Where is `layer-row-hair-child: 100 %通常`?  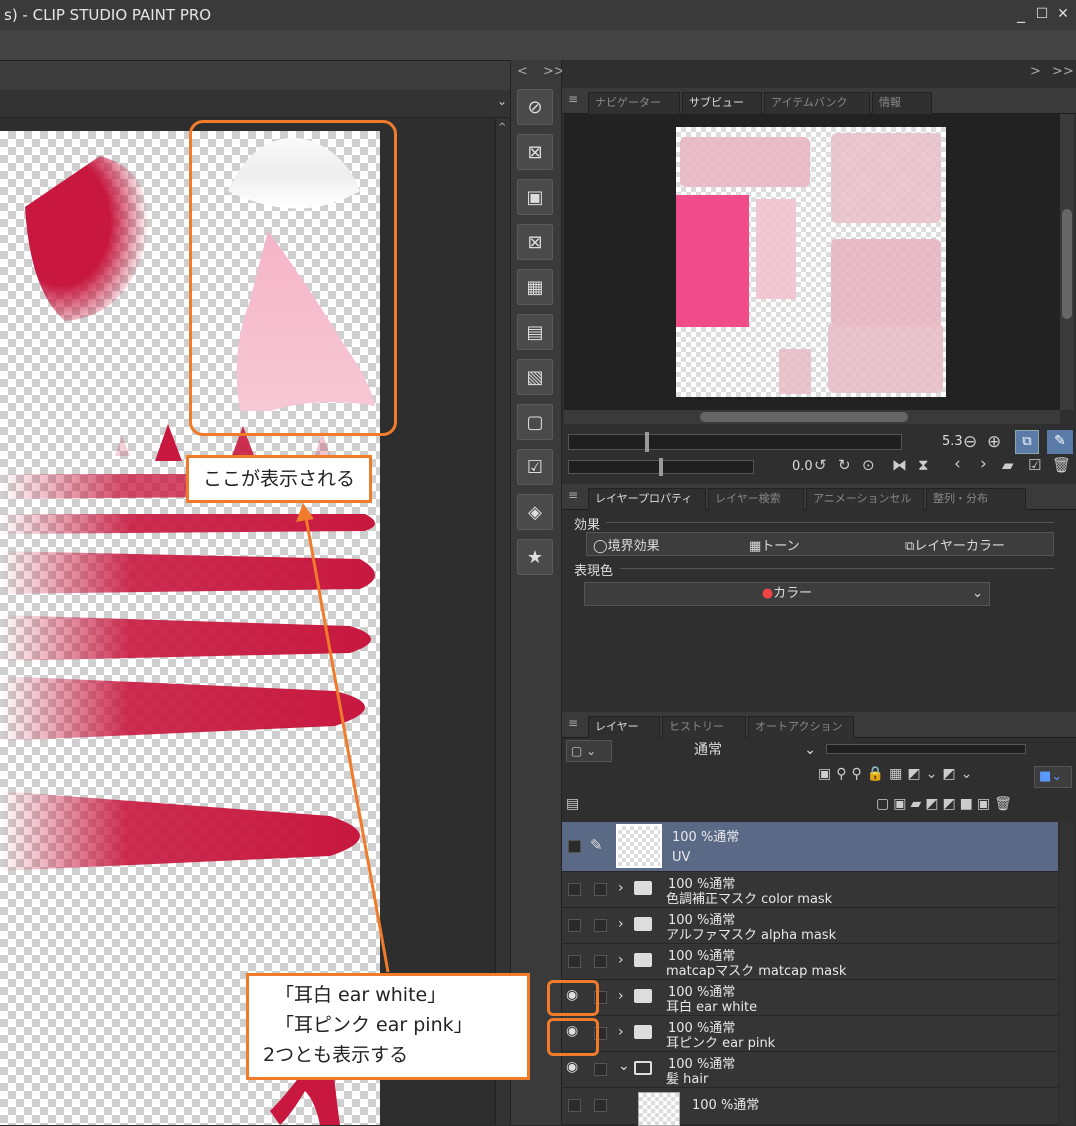
layer-row-hair-child: 100 %通常 is located at coordinates (810, 1107).